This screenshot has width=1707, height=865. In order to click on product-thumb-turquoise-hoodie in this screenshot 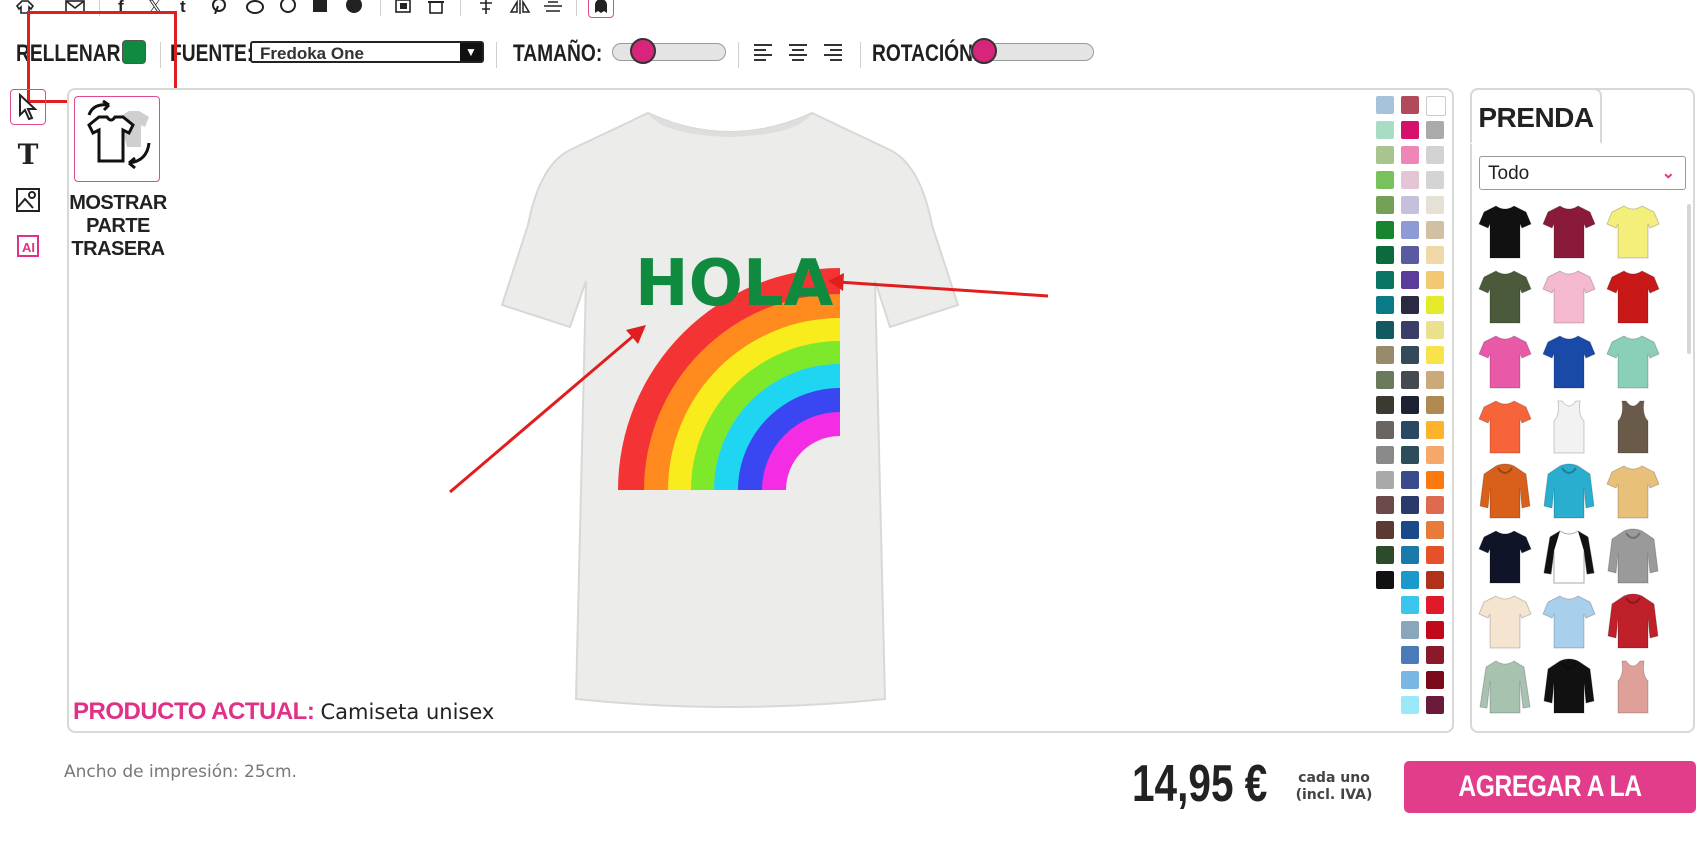, I will do `click(1569, 491)`.